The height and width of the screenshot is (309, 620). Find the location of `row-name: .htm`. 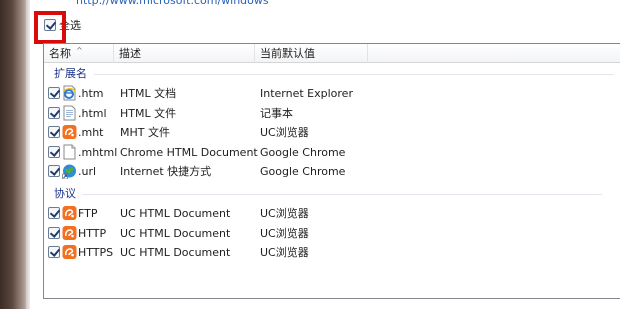

row-name: .htm is located at coordinates (91, 93).